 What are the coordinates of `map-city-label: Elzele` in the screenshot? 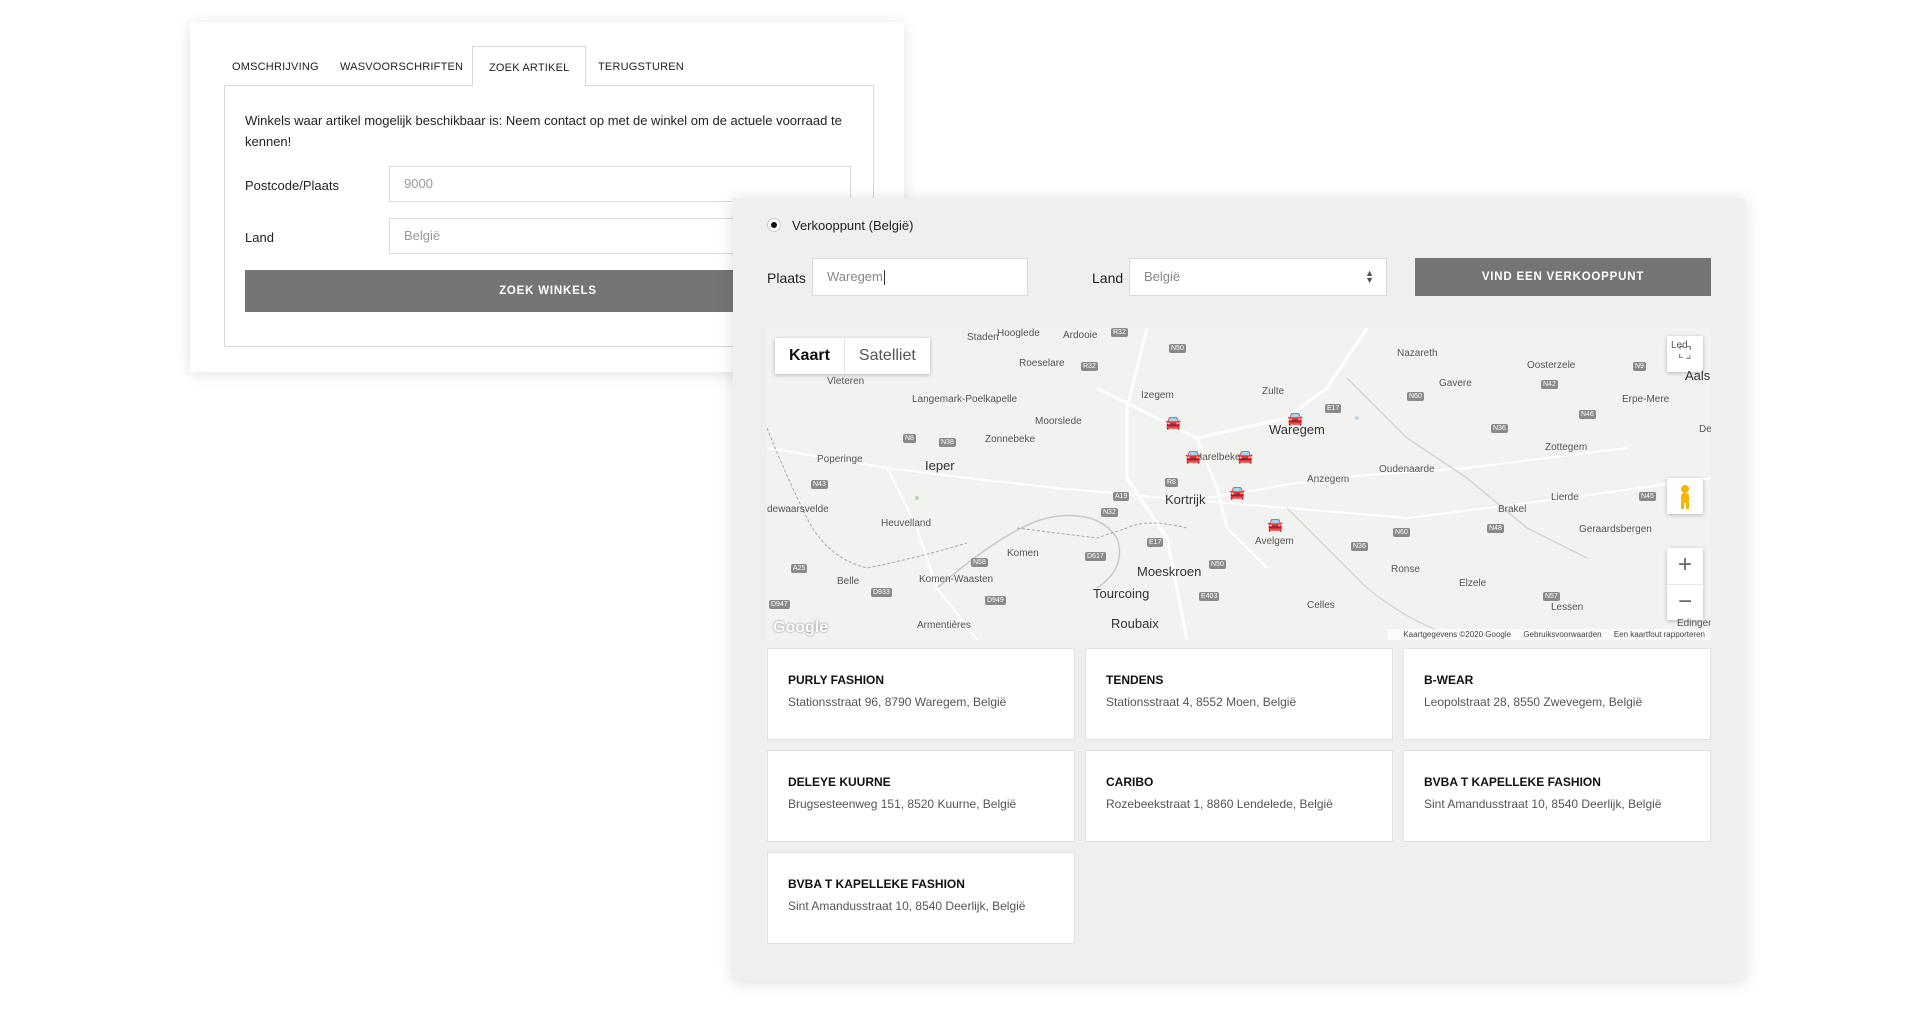 It's located at (1473, 583).